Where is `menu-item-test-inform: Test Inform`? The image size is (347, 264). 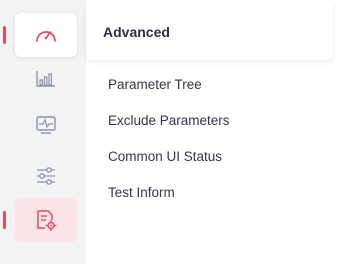 menu-item-test-inform: Test Inform is located at coordinates (141, 192).